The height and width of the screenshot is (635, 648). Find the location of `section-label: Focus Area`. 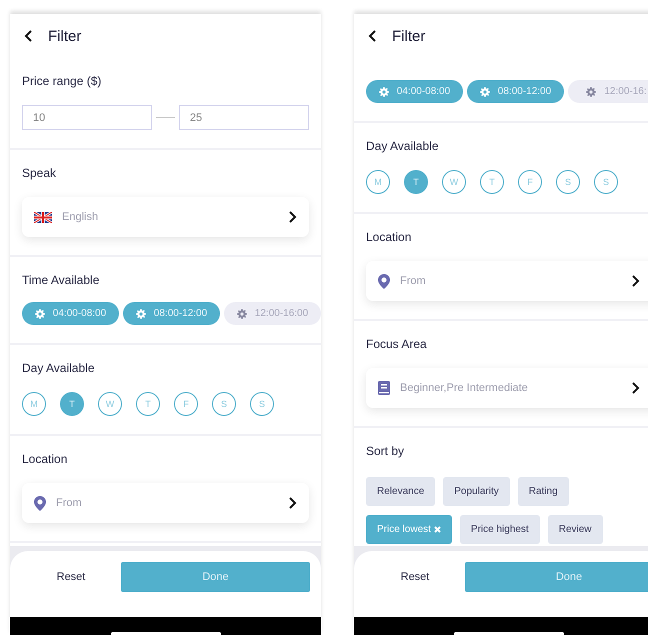

section-label: Focus Area is located at coordinates (397, 344).